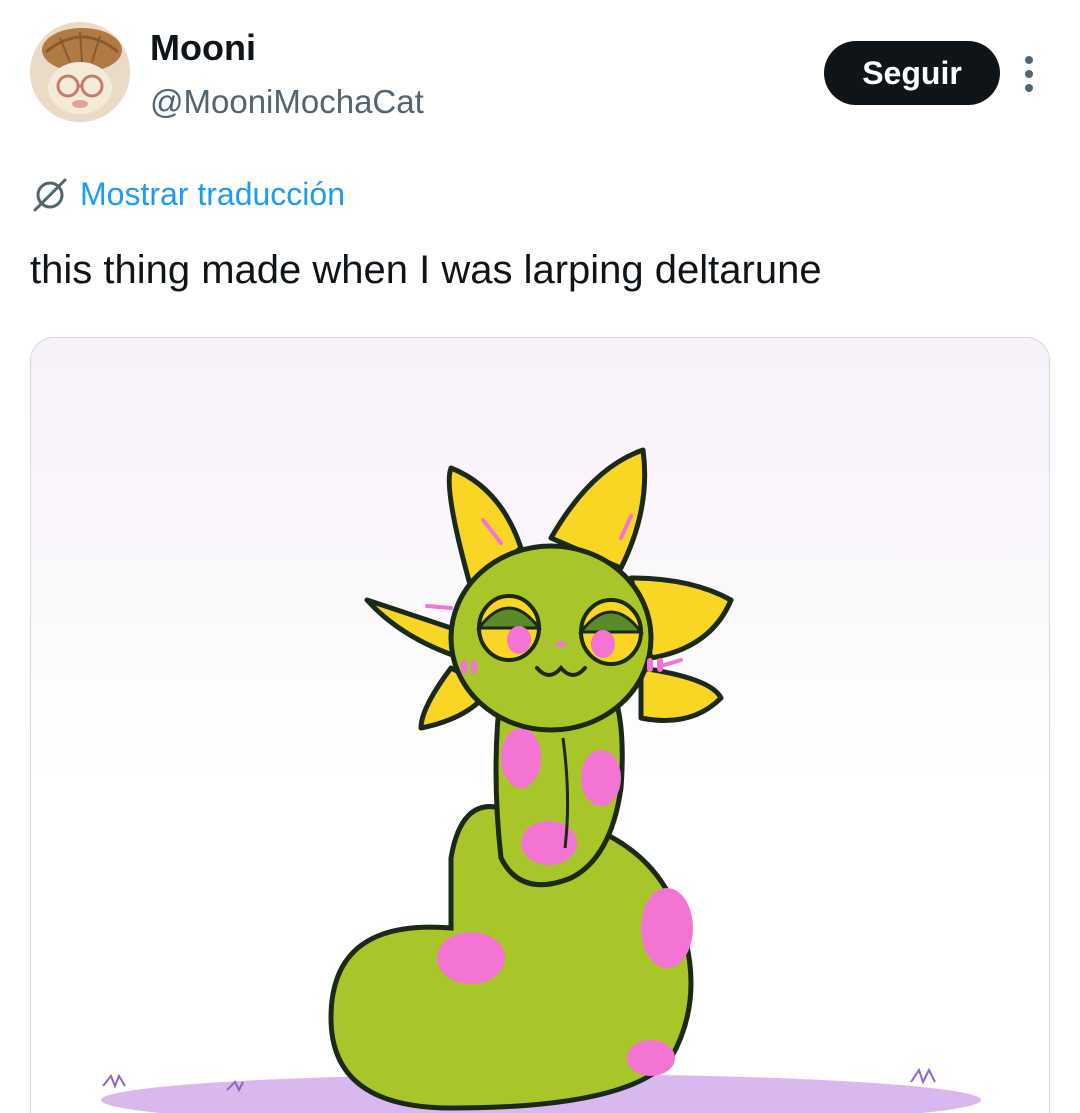  What do you see at coordinates (287, 102) in the screenshot?
I see `user-handle: @MooniMochaCat` at bounding box center [287, 102].